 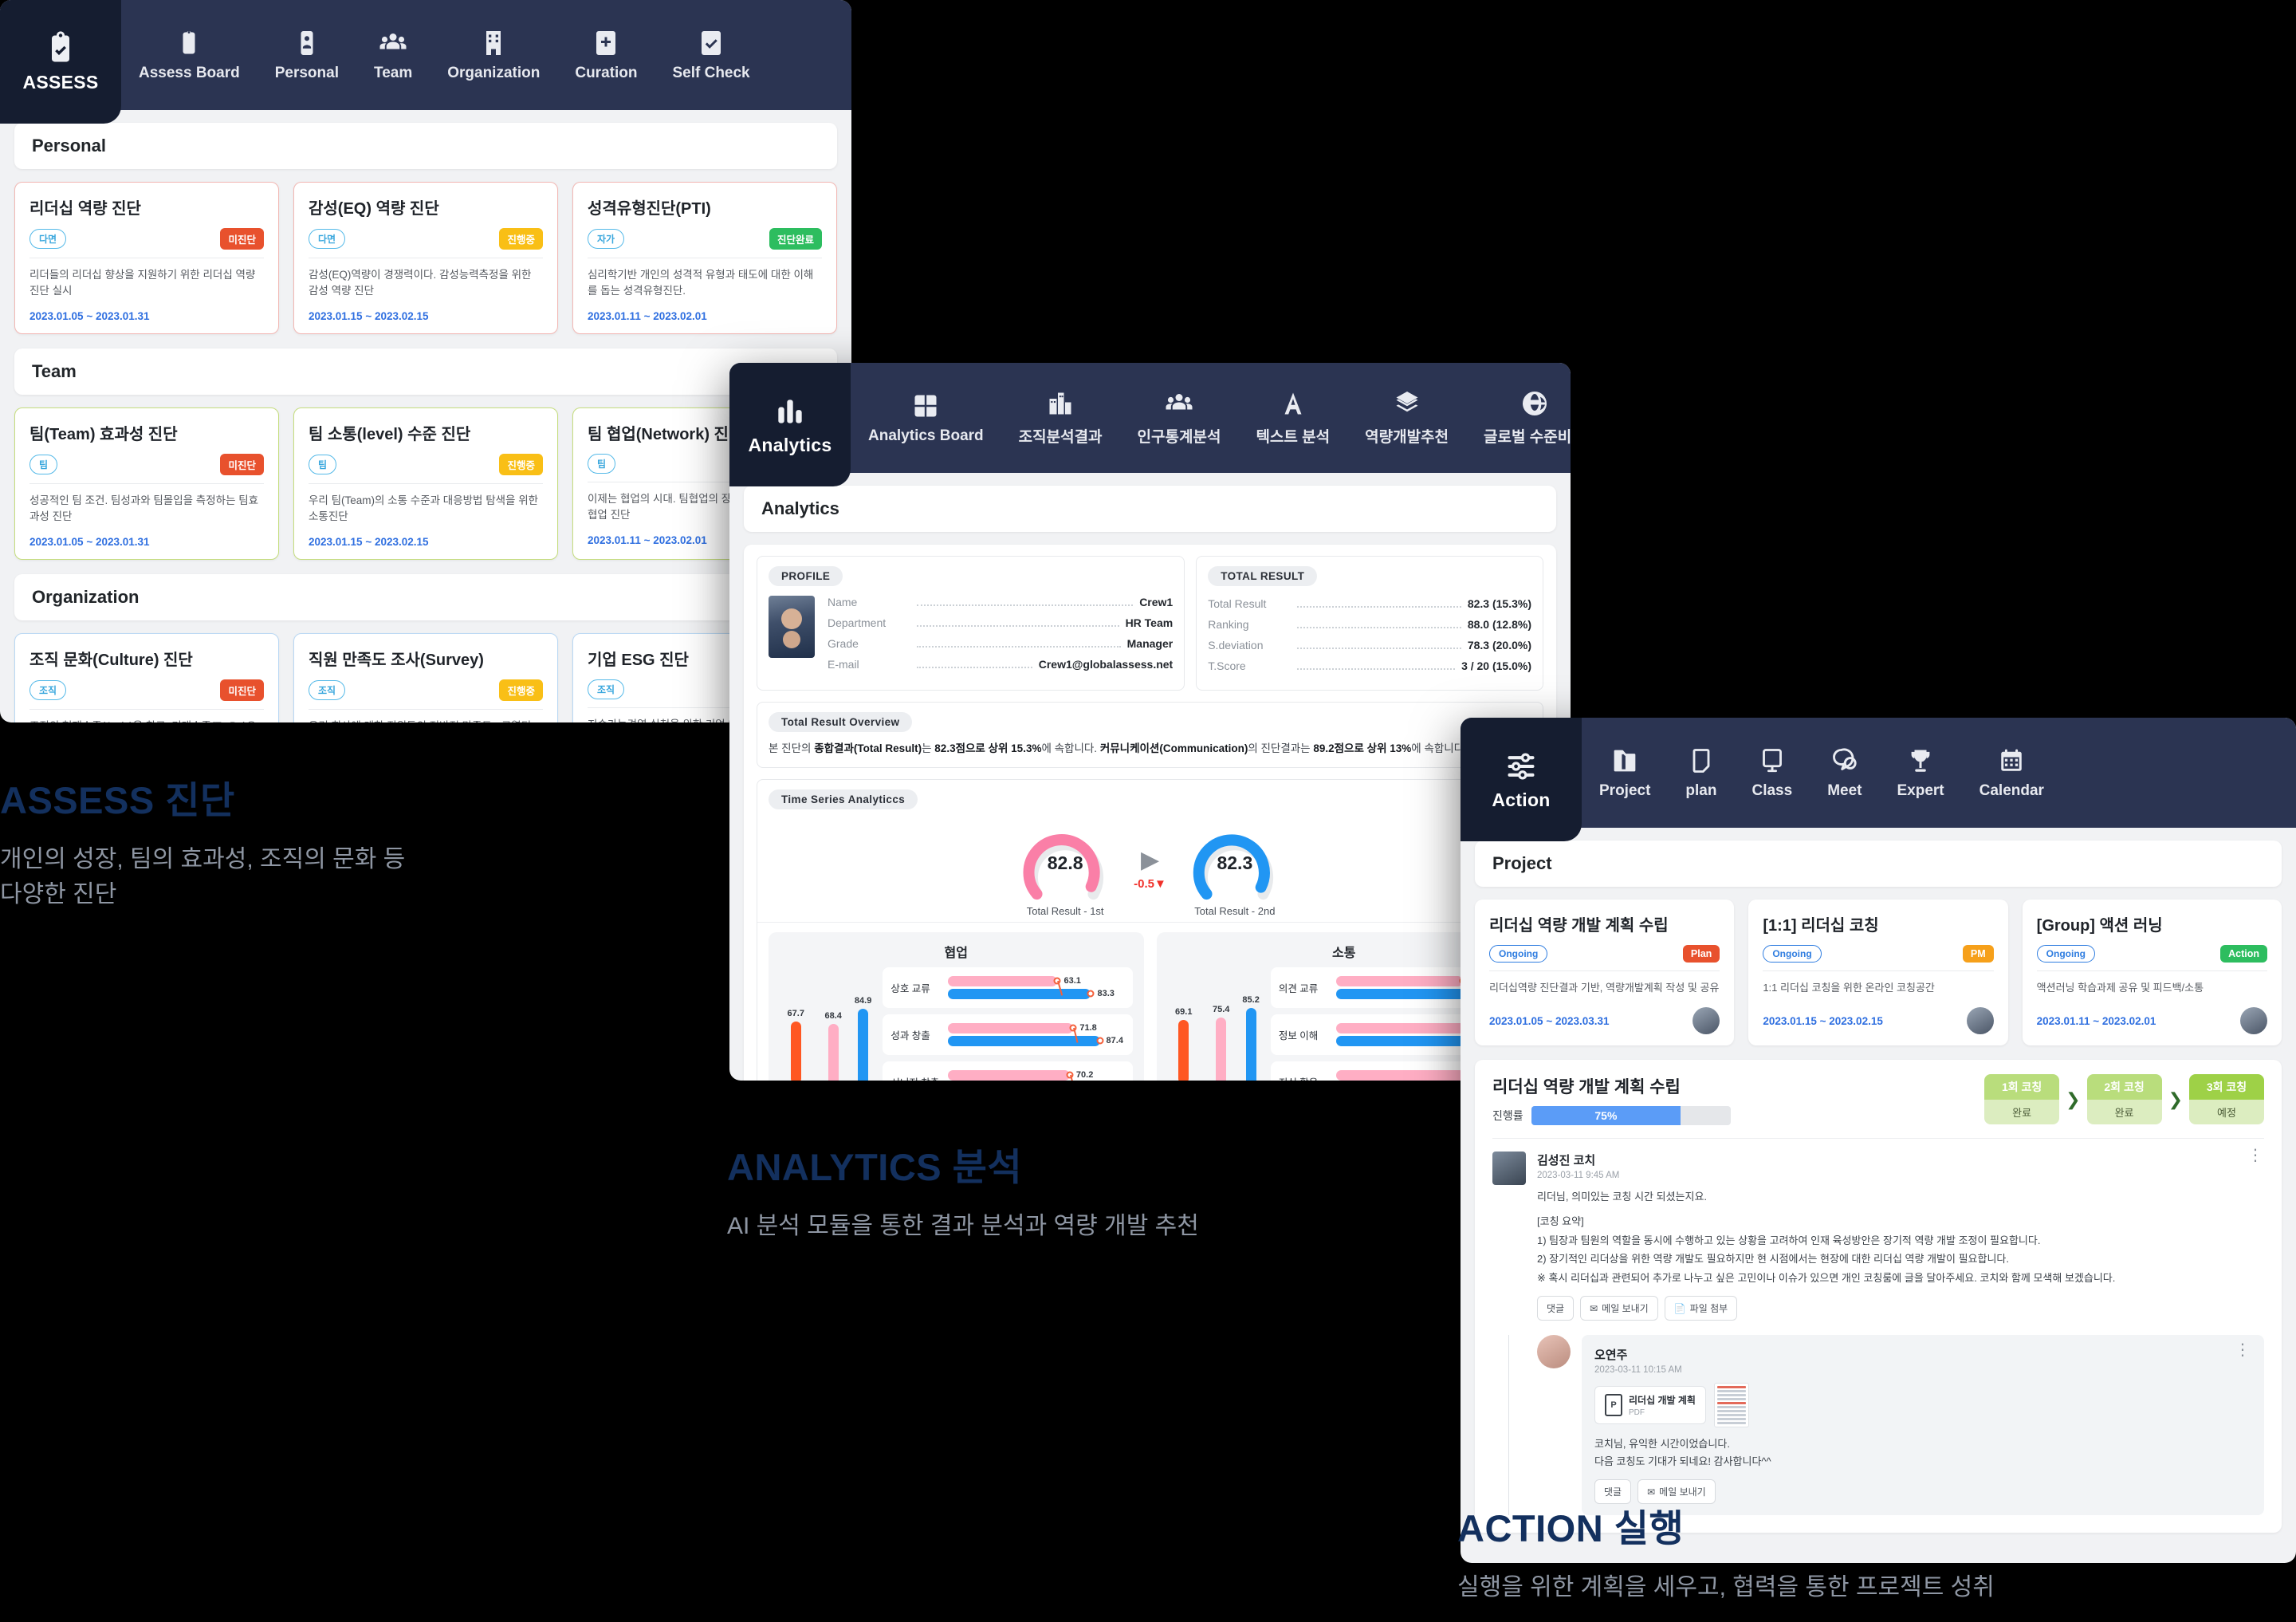 I want to click on analytics-nav-text-analysis: 텍스트 분석, so click(x=1292, y=418).